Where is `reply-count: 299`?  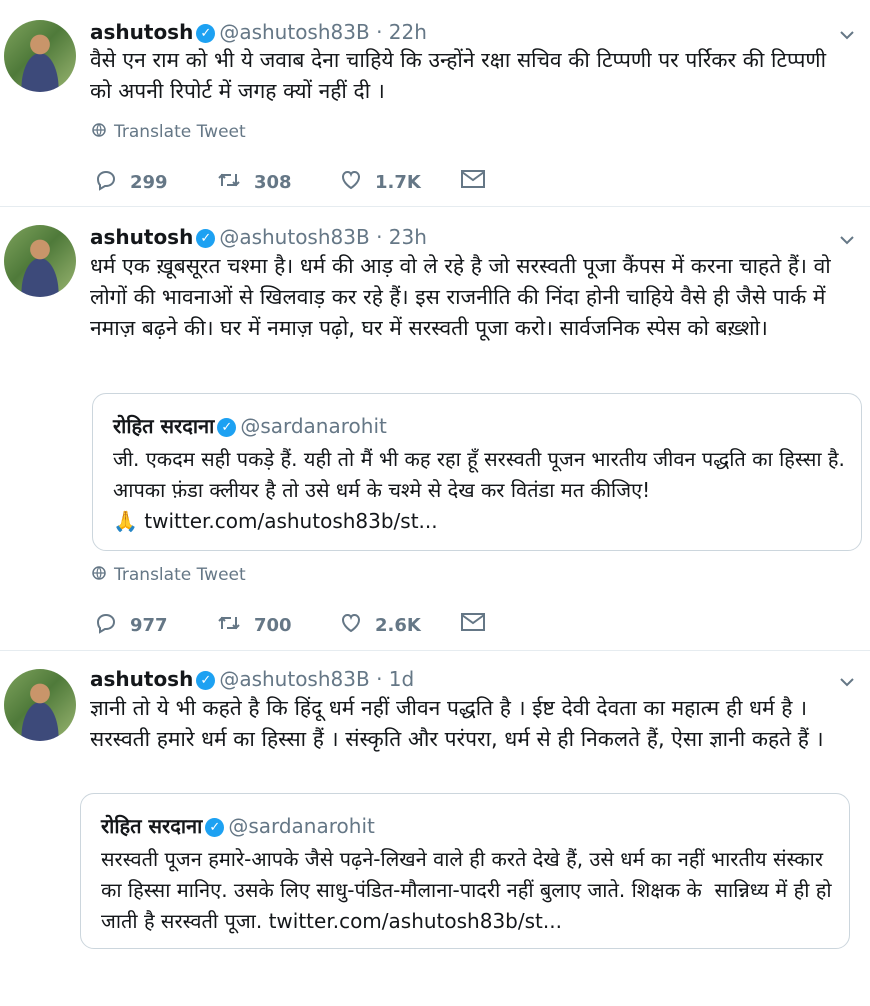 reply-count: 299 is located at coordinates (149, 182).